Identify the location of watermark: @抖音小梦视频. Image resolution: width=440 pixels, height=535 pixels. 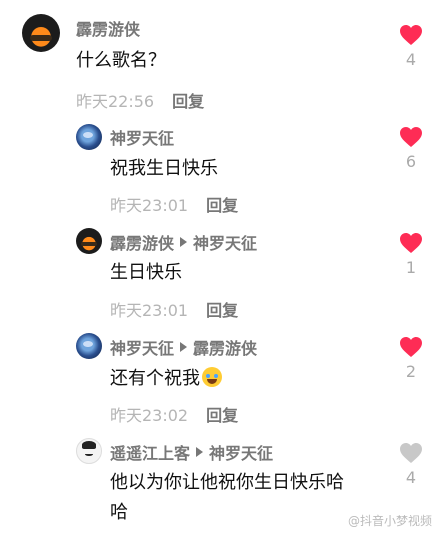
(389, 521).